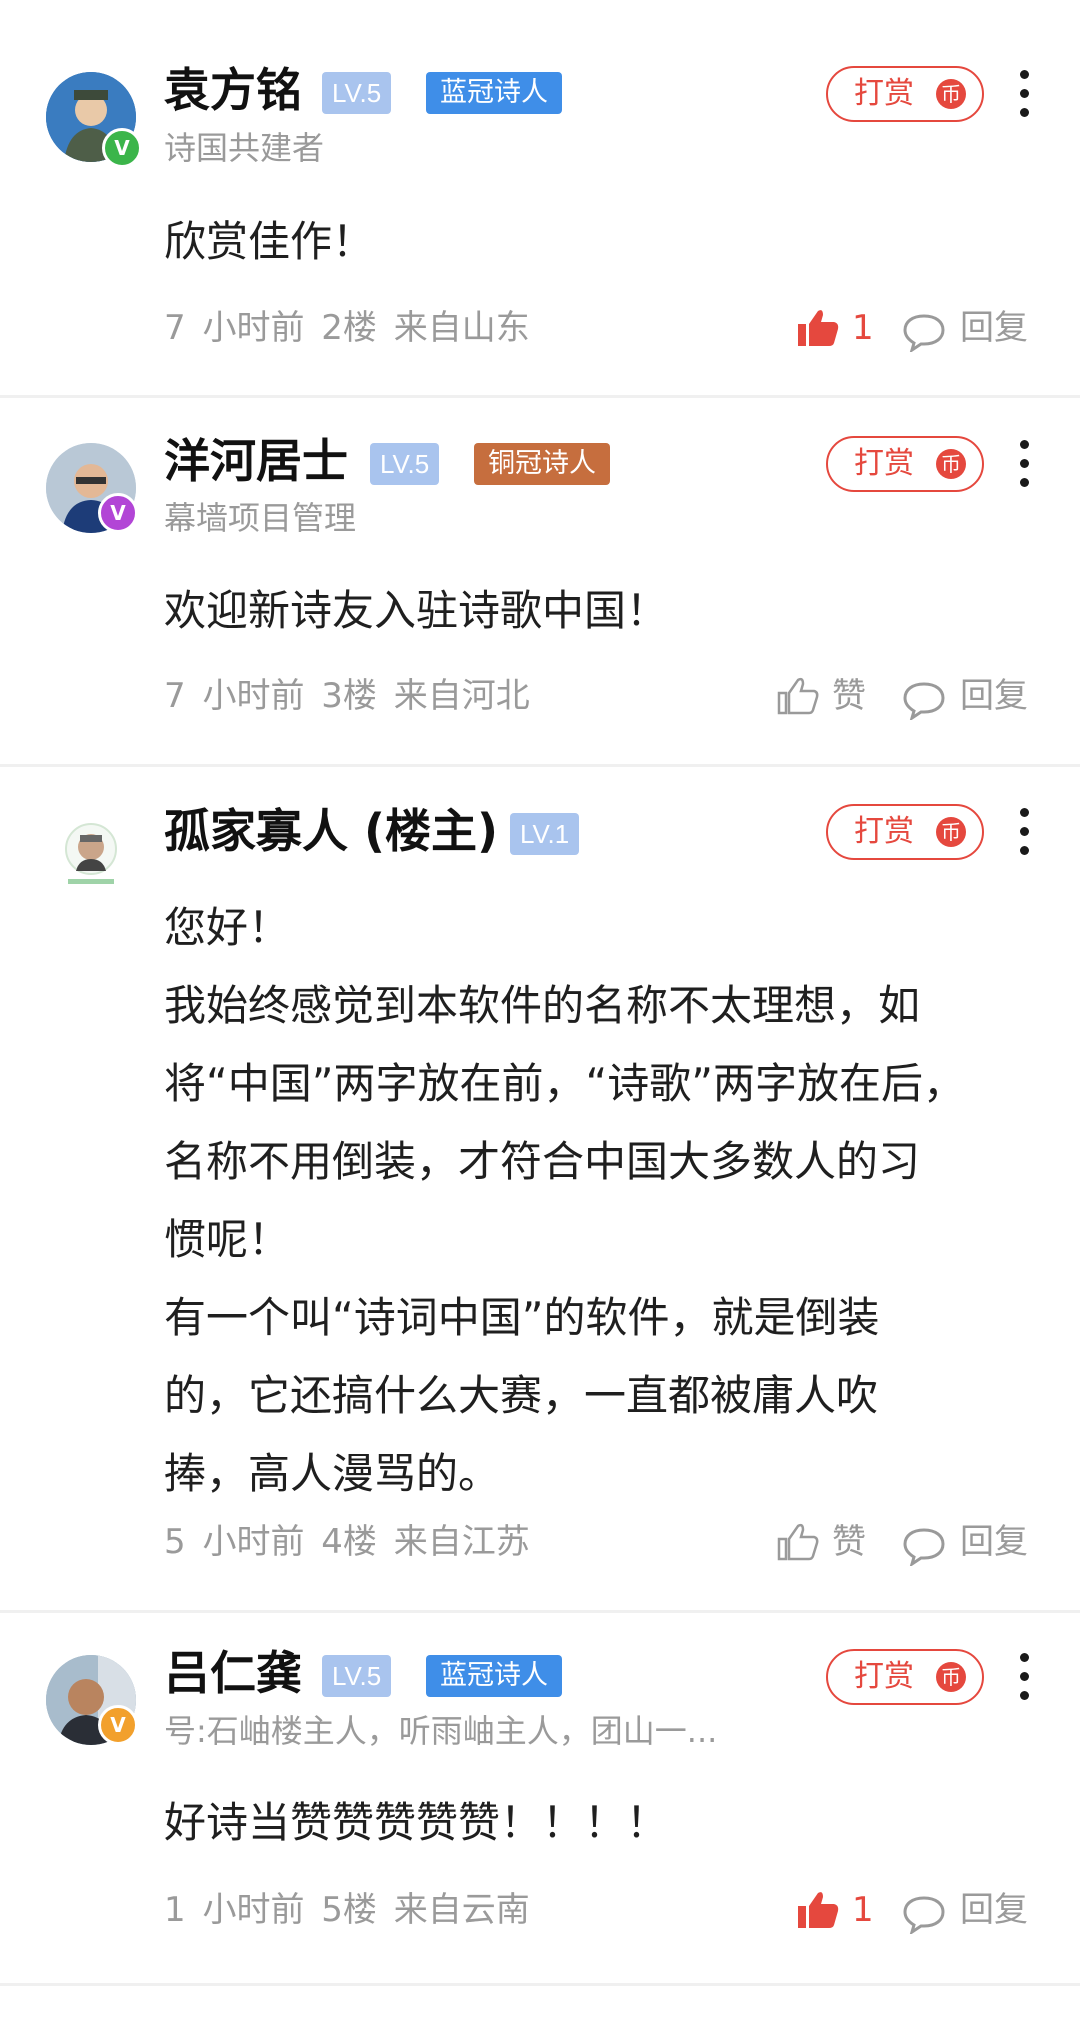 The height and width of the screenshot is (2029, 1080). What do you see at coordinates (227, 1239) in the screenshot?
I see `comment-line: 惯呢！` at bounding box center [227, 1239].